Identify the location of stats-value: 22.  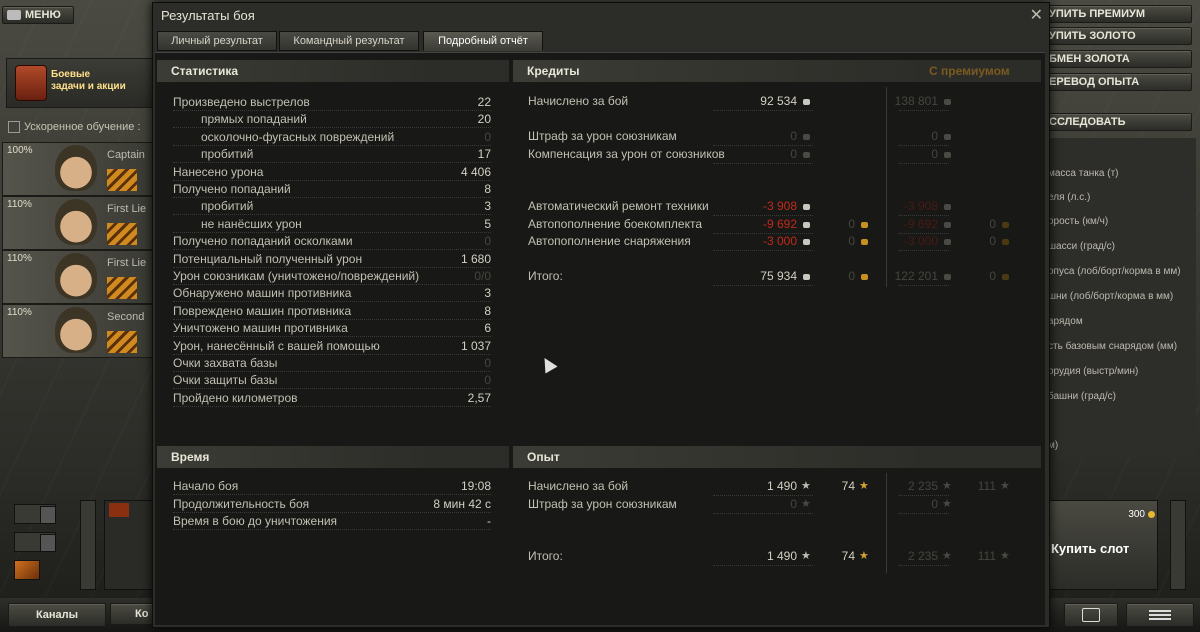
(484, 102).